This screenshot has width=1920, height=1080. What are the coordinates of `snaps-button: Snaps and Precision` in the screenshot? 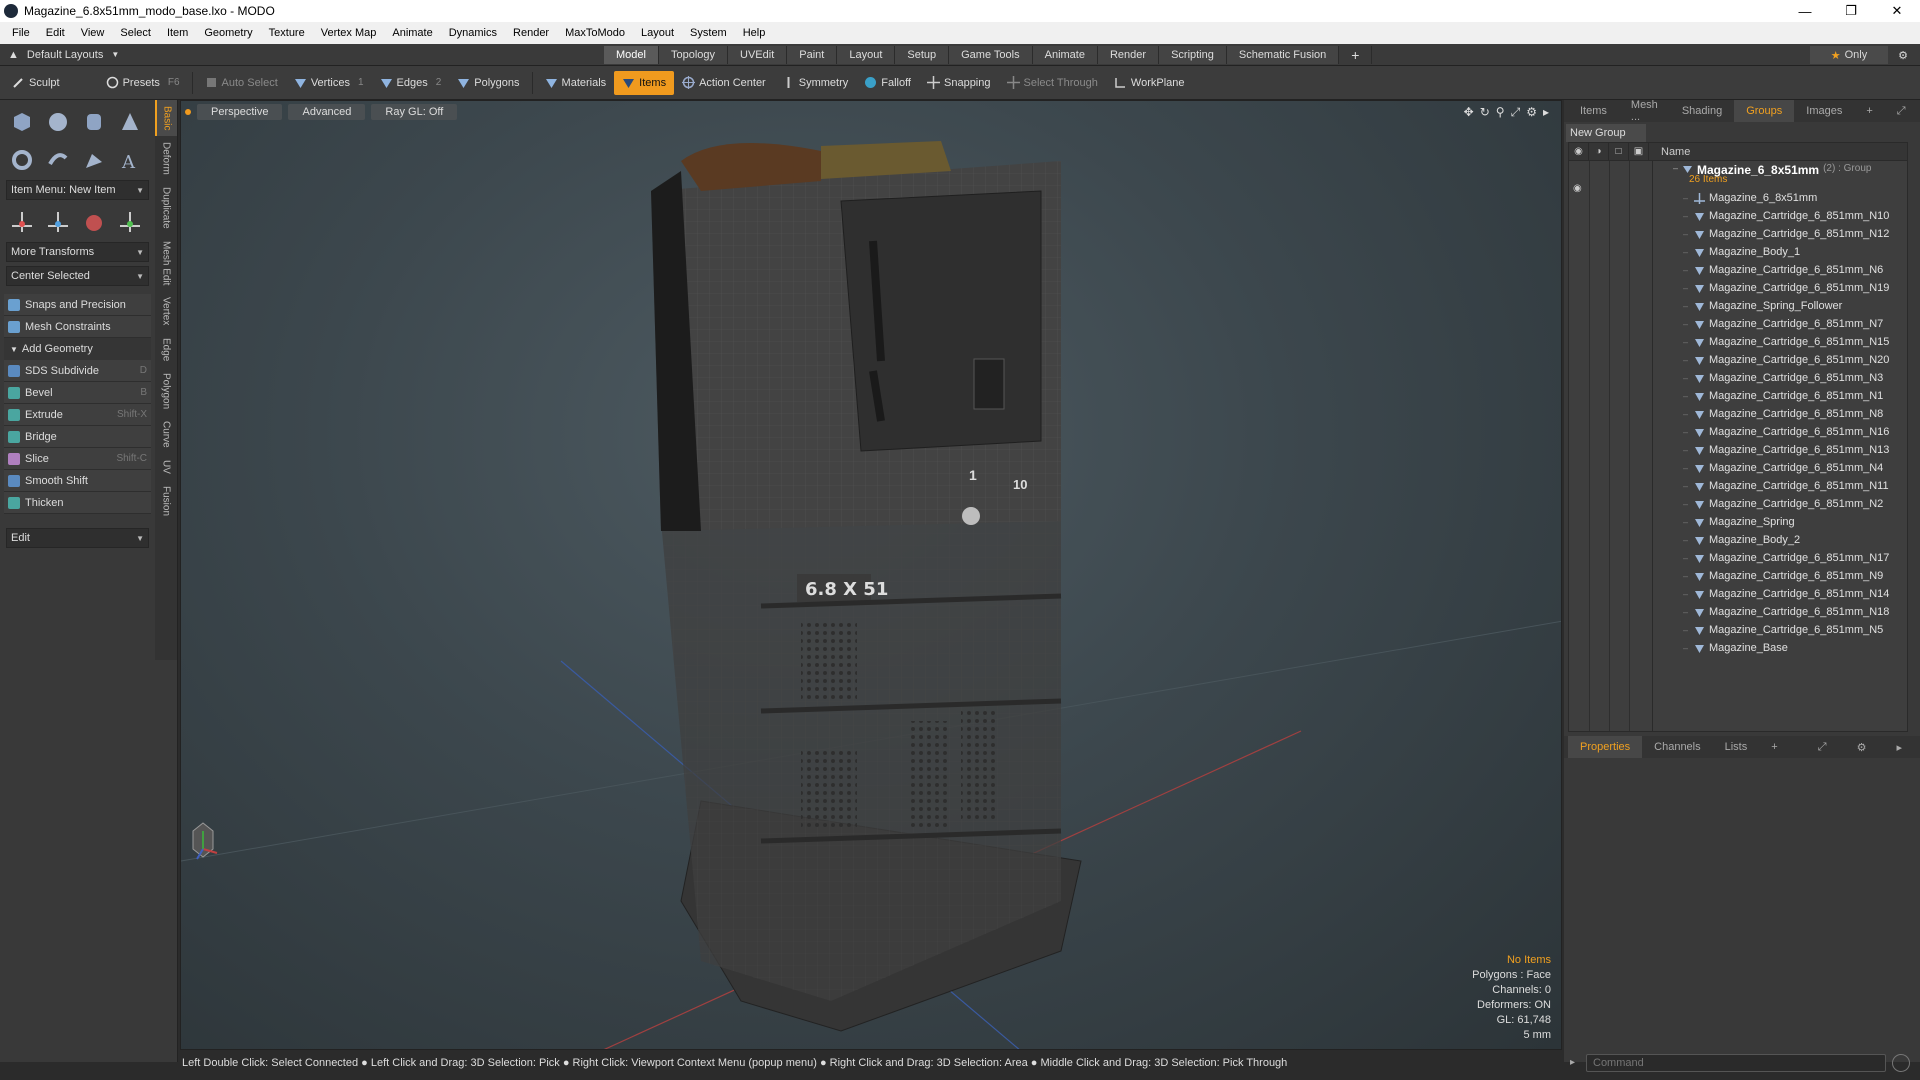 It's located at (77, 305).